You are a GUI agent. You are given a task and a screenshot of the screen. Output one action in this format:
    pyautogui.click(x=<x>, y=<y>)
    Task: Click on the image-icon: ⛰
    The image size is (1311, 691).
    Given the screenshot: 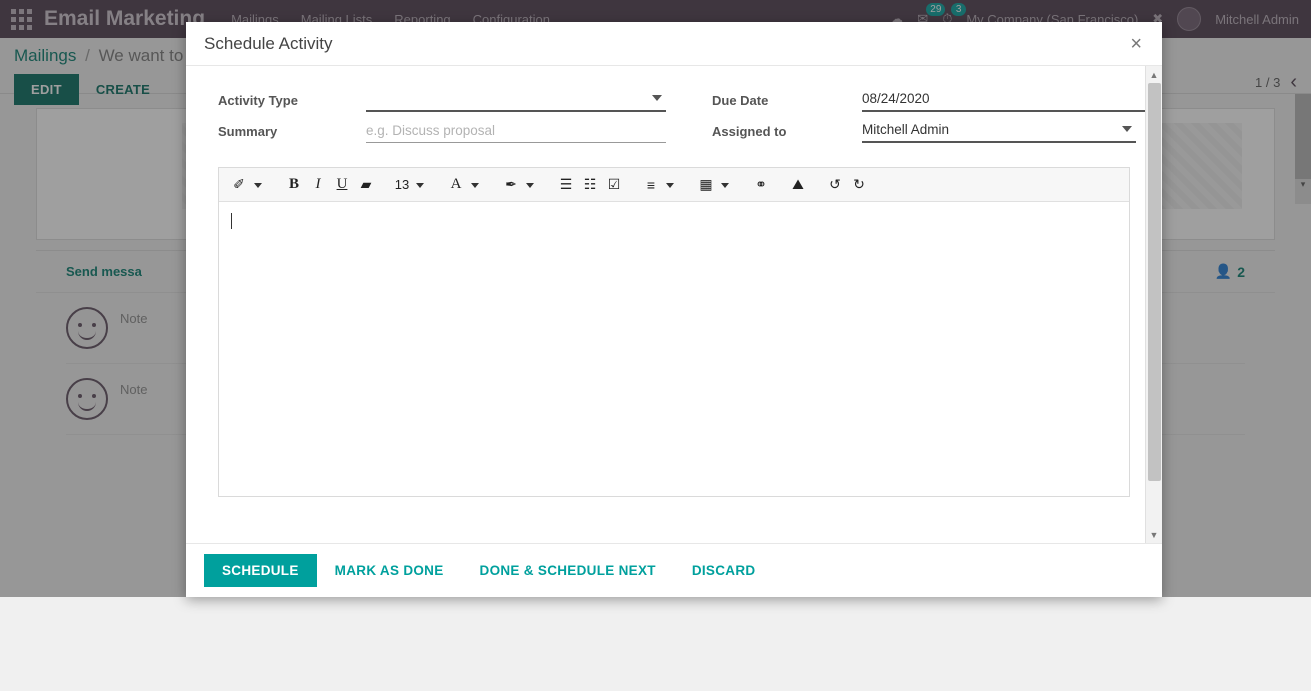 What is the action you would take?
    pyautogui.click(x=798, y=185)
    